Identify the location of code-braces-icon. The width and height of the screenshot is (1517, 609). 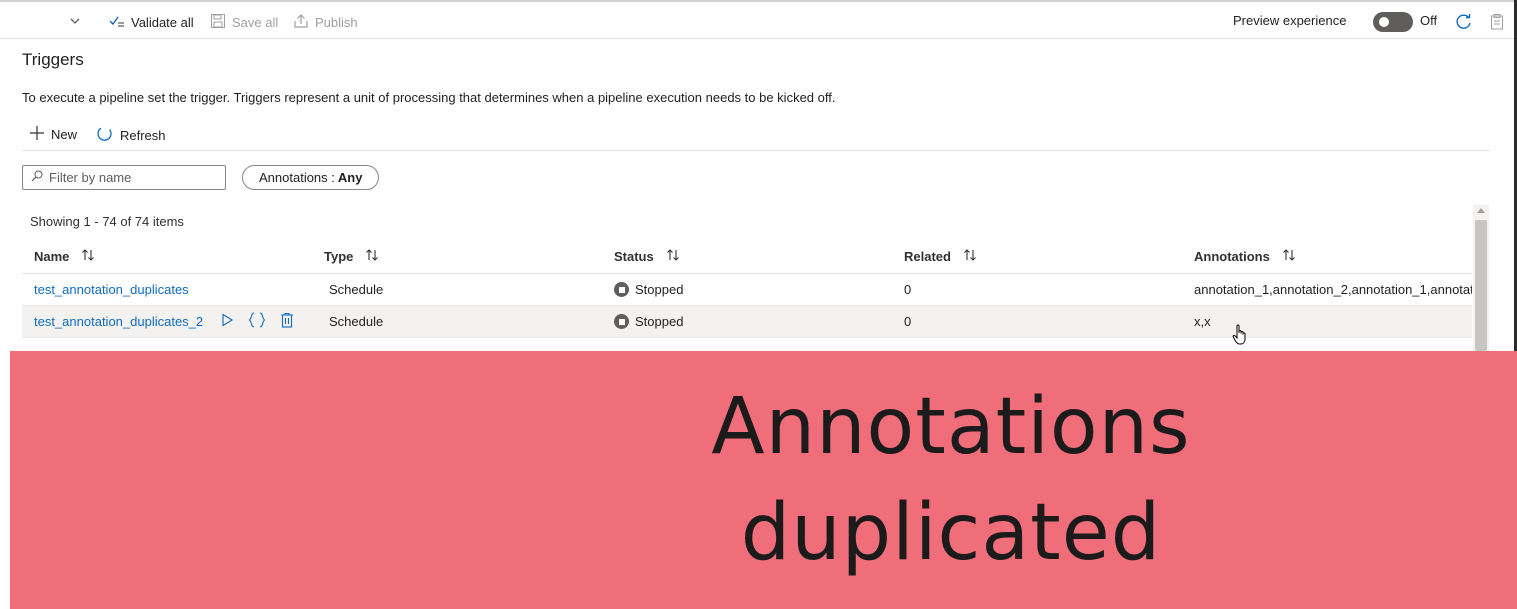
(257, 321).